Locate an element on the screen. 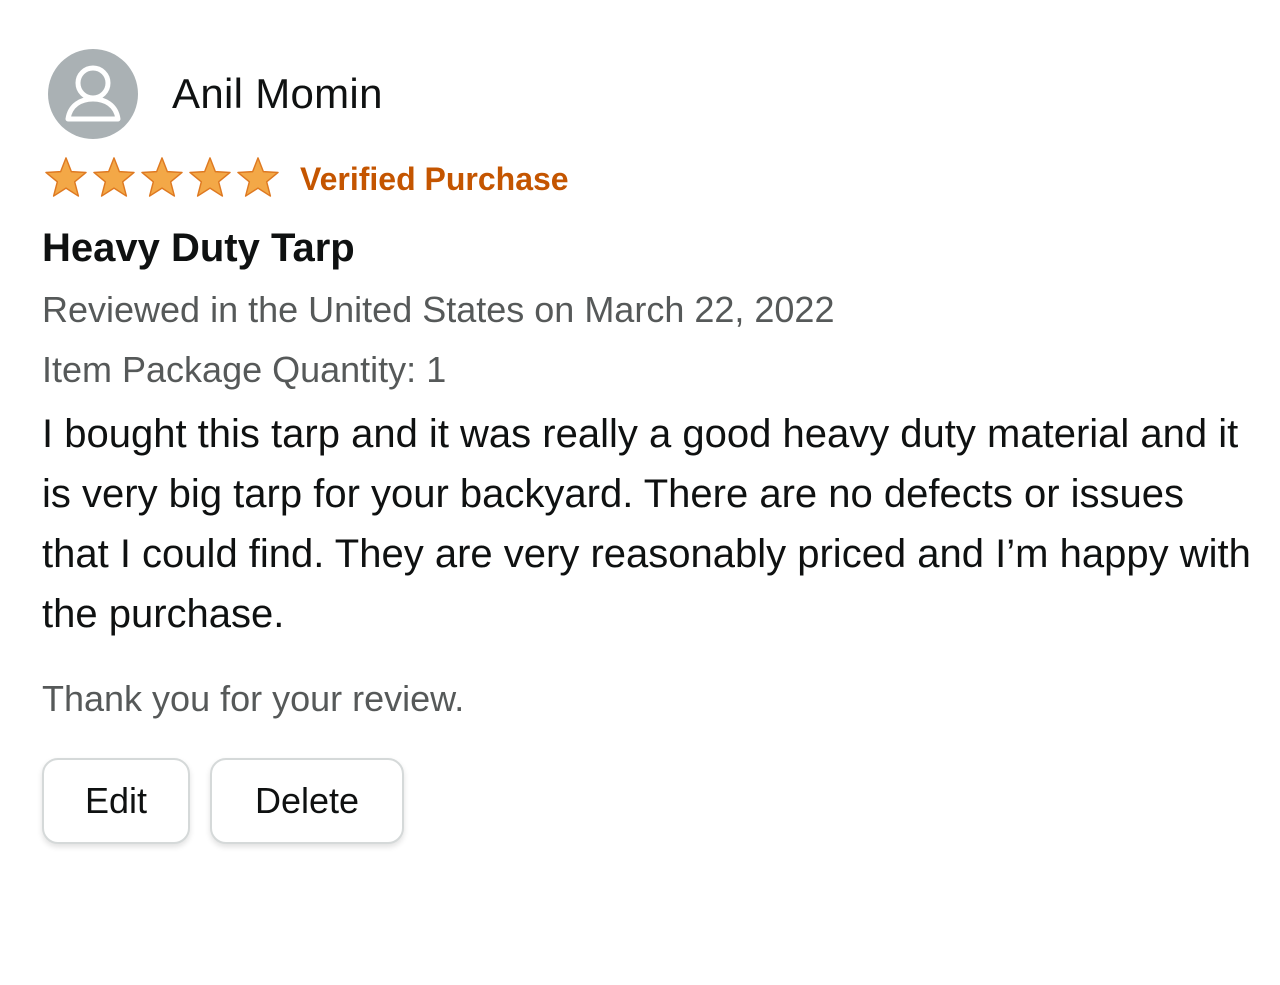  edit-button: Edit is located at coordinates (116, 801).